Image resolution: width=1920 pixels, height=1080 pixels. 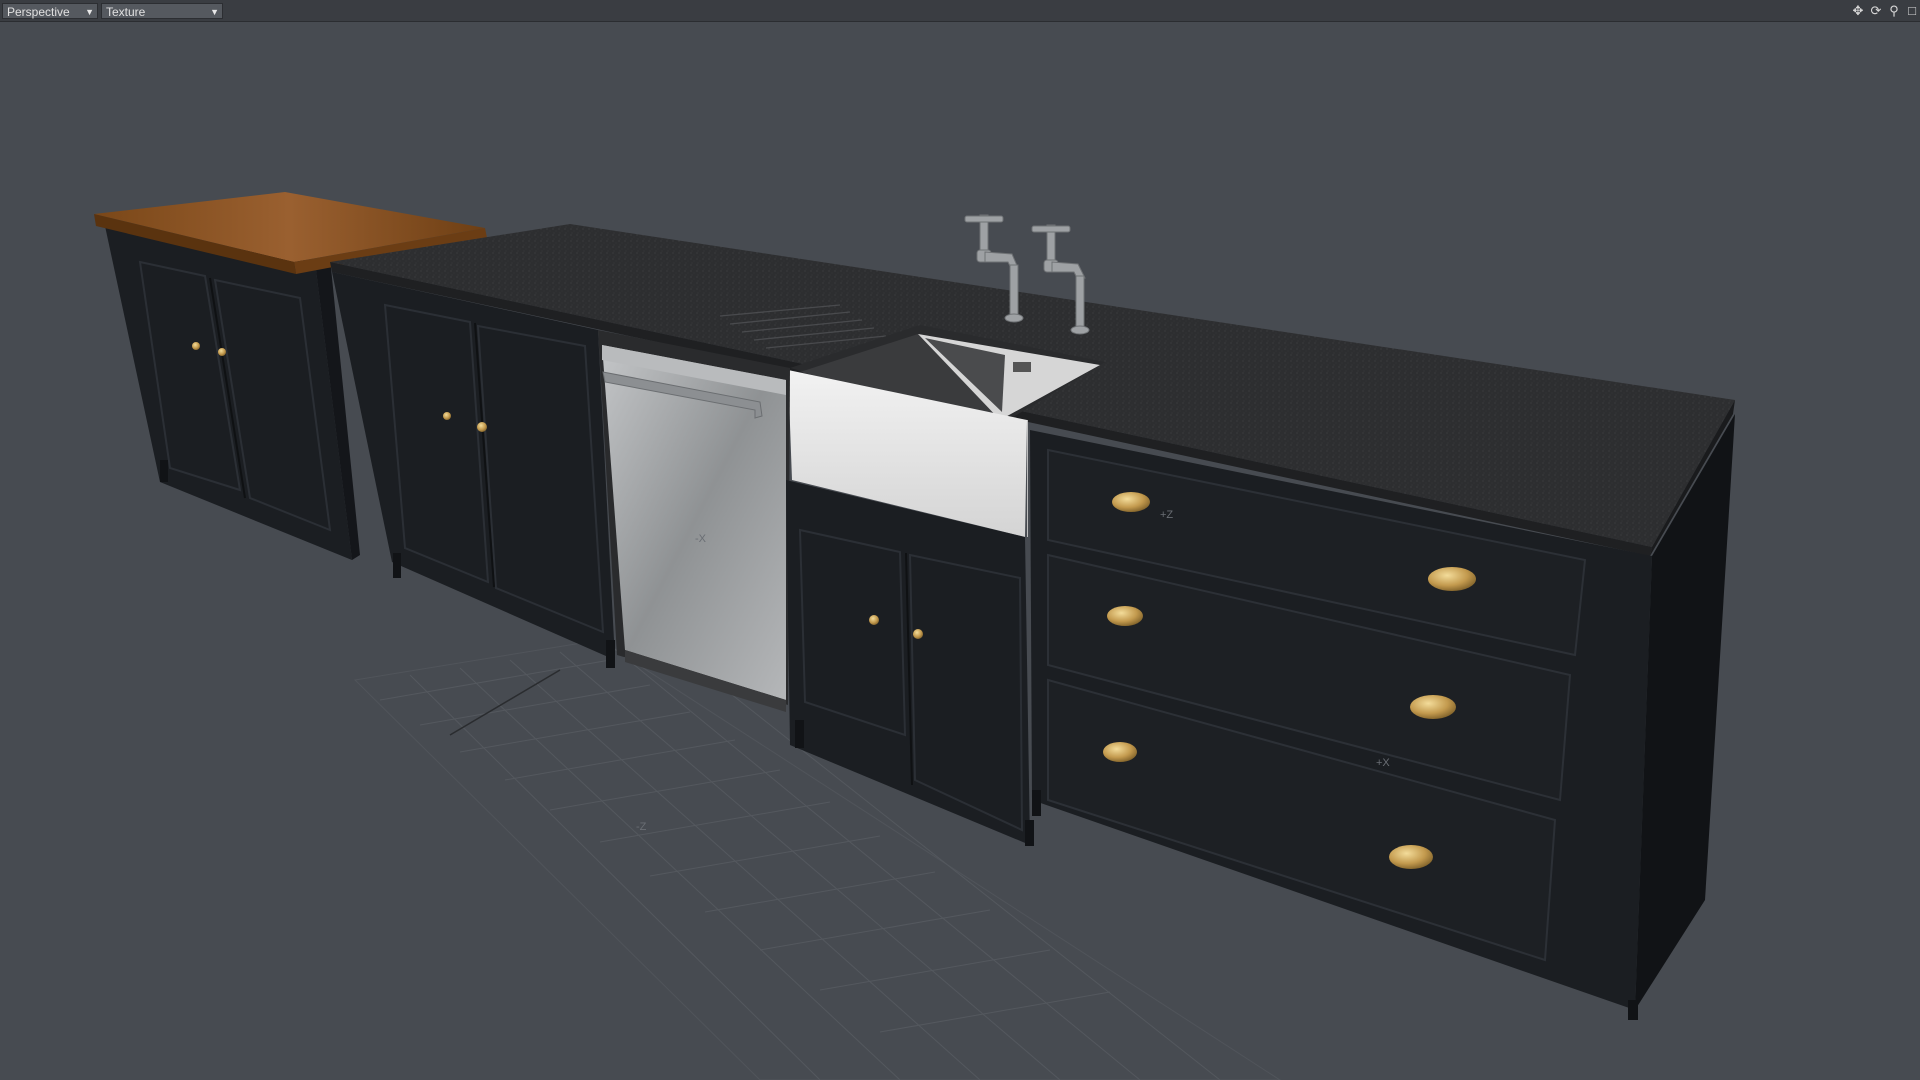 What do you see at coordinates (505, 702) in the screenshot?
I see `z-axis-line` at bounding box center [505, 702].